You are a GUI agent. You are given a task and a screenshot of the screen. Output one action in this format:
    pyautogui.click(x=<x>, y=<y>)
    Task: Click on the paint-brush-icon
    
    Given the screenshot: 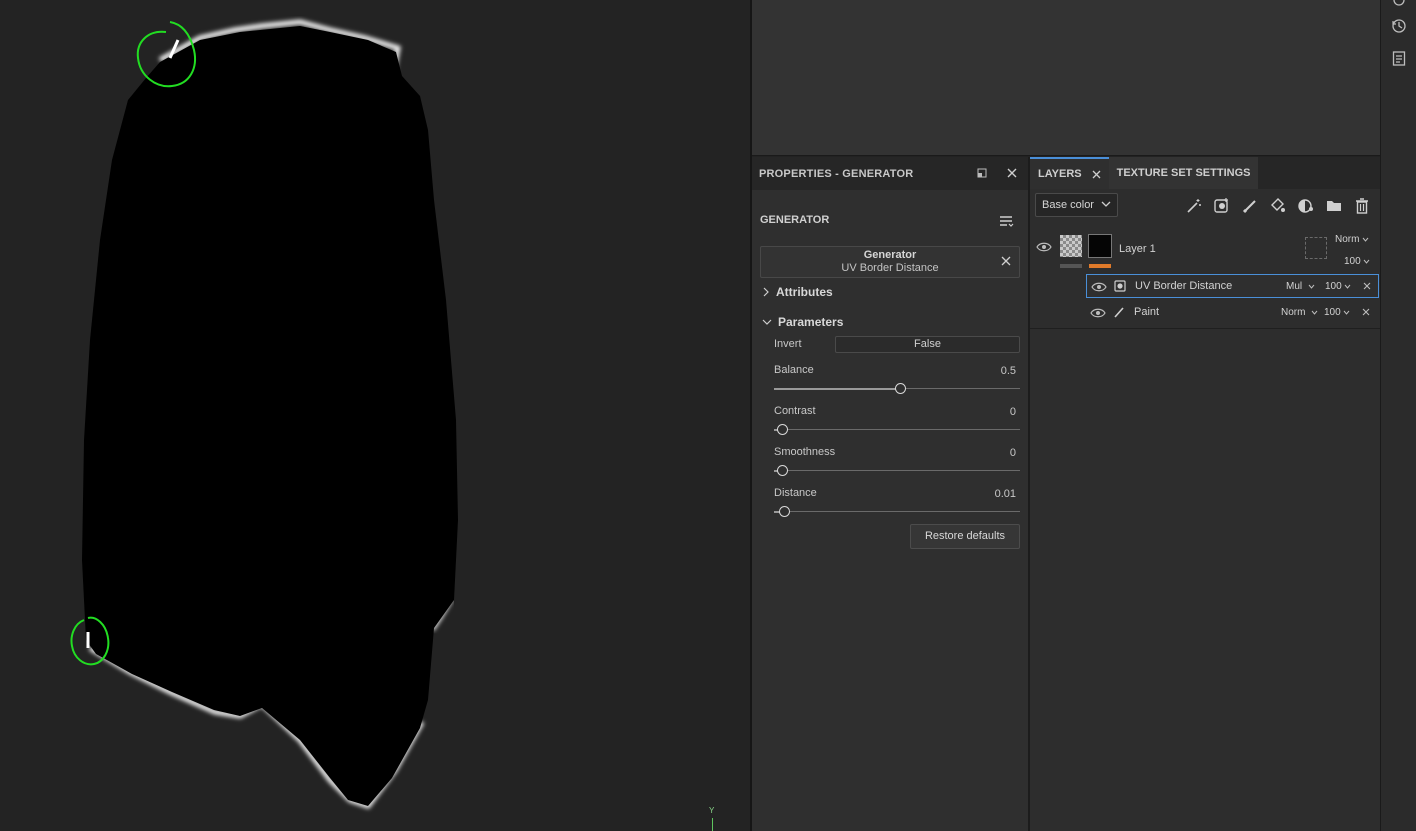 What is the action you would take?
    pyautogui.click(x=1119, y=312)
    